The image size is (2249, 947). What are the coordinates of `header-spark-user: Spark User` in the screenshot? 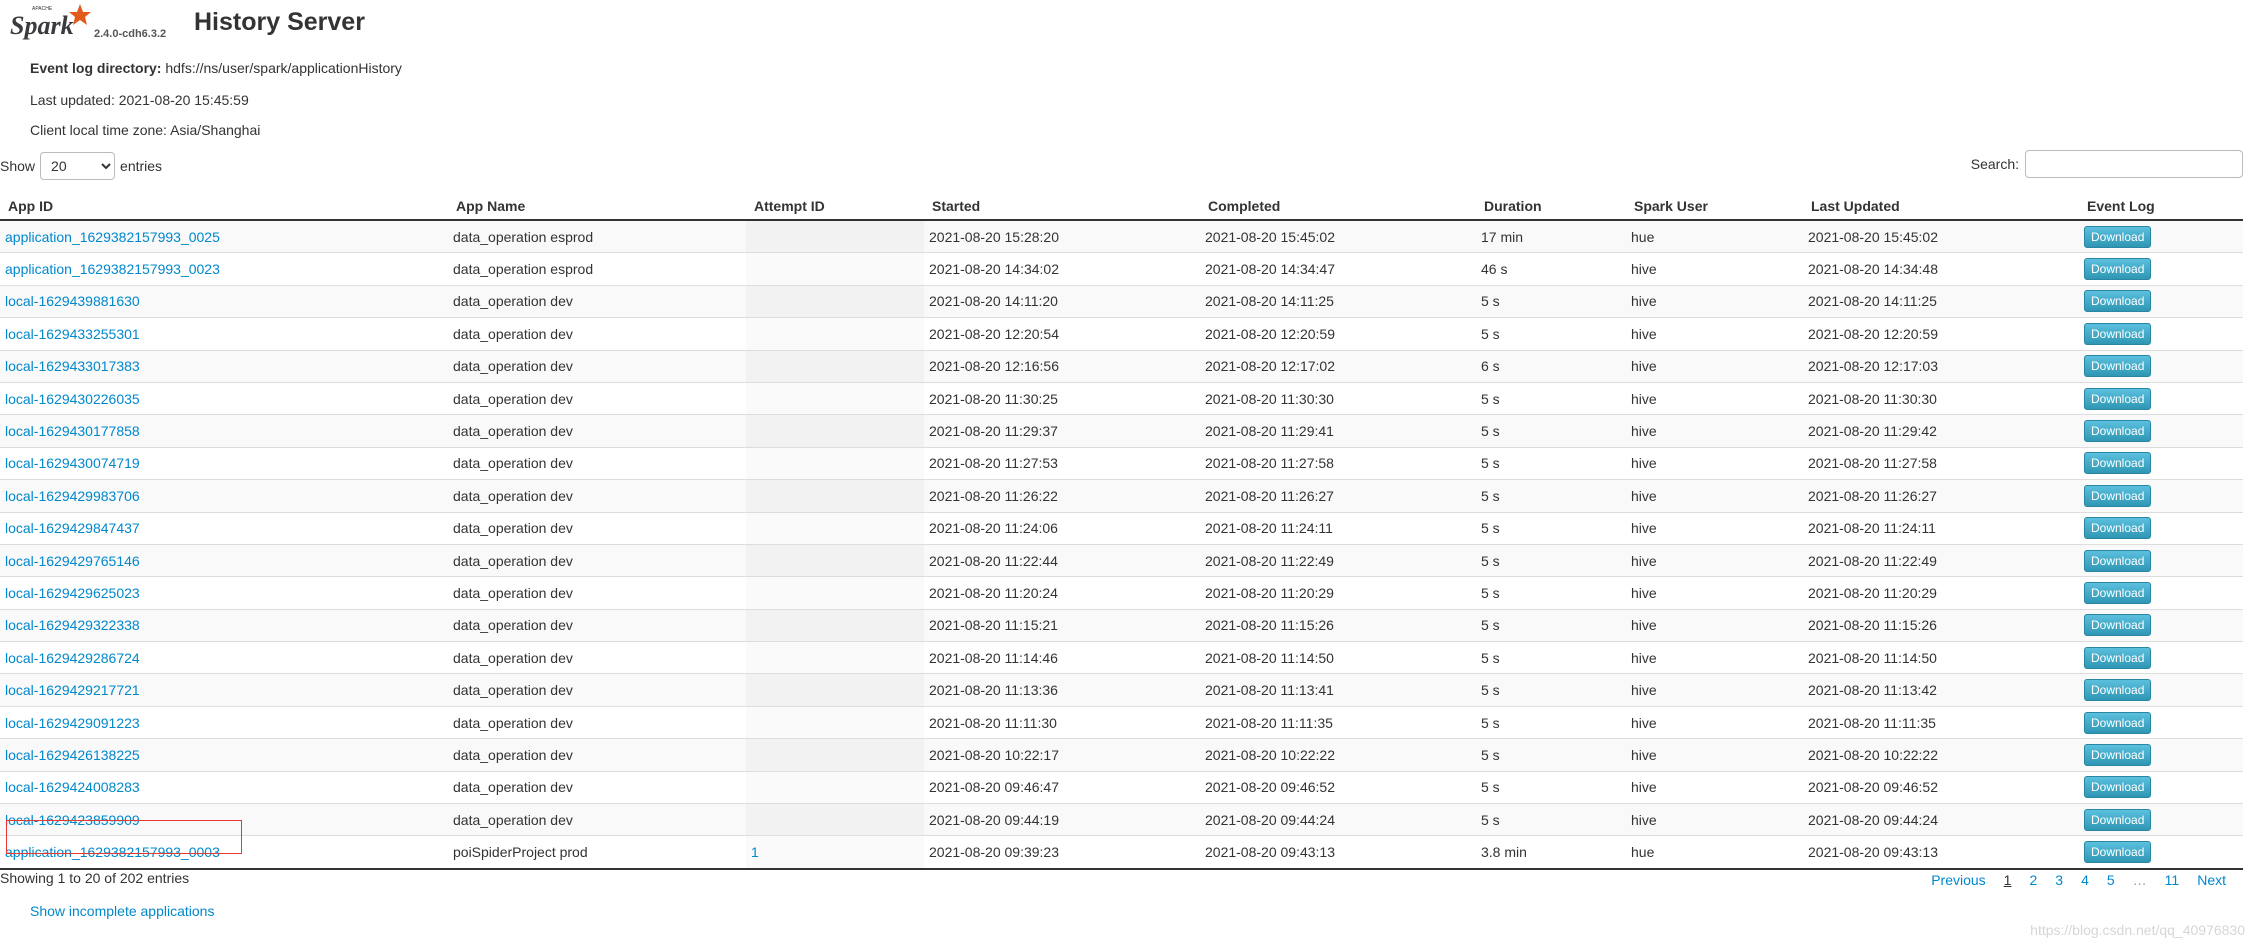 It's located at (1714, 205).